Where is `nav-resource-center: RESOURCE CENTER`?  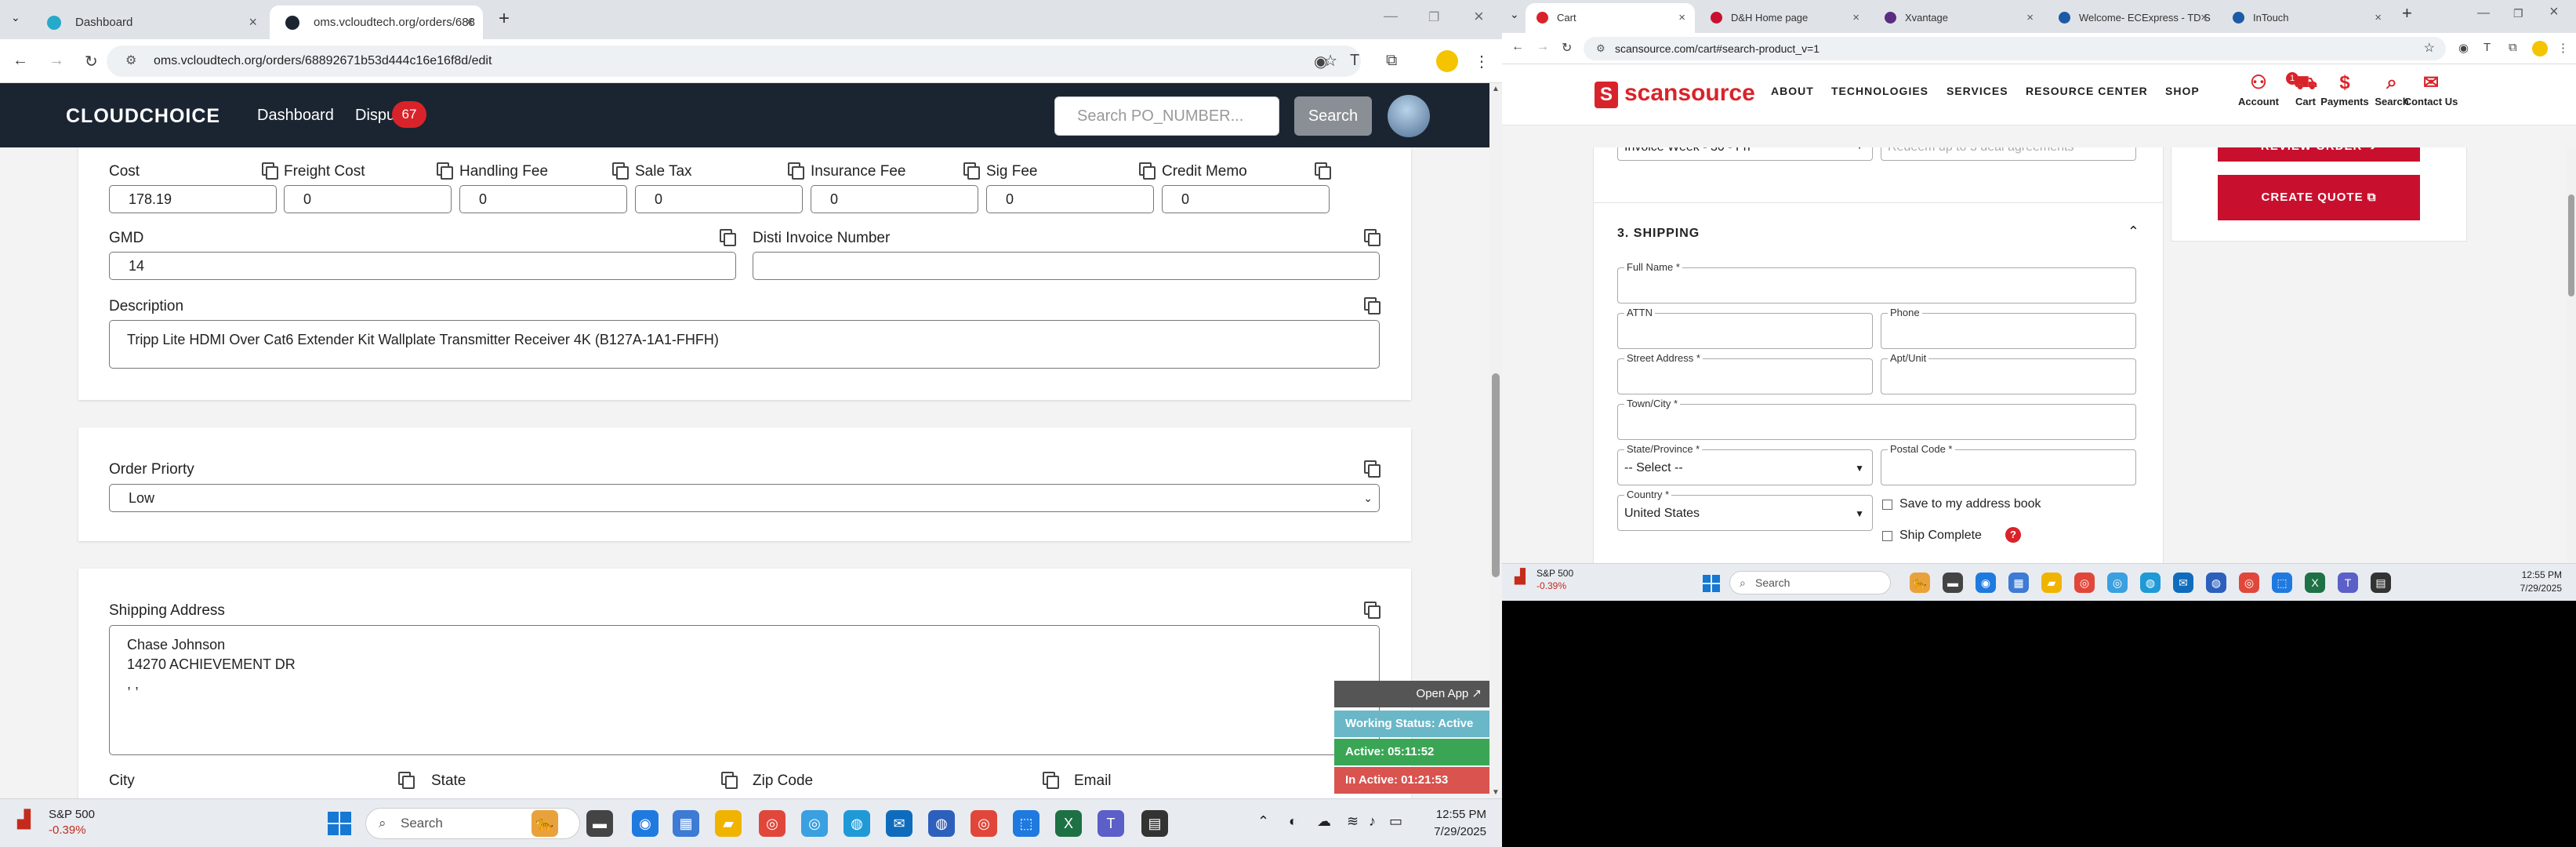 nav-resource-center: RESOURCE CENTER is located at coordinates (2087, 91).